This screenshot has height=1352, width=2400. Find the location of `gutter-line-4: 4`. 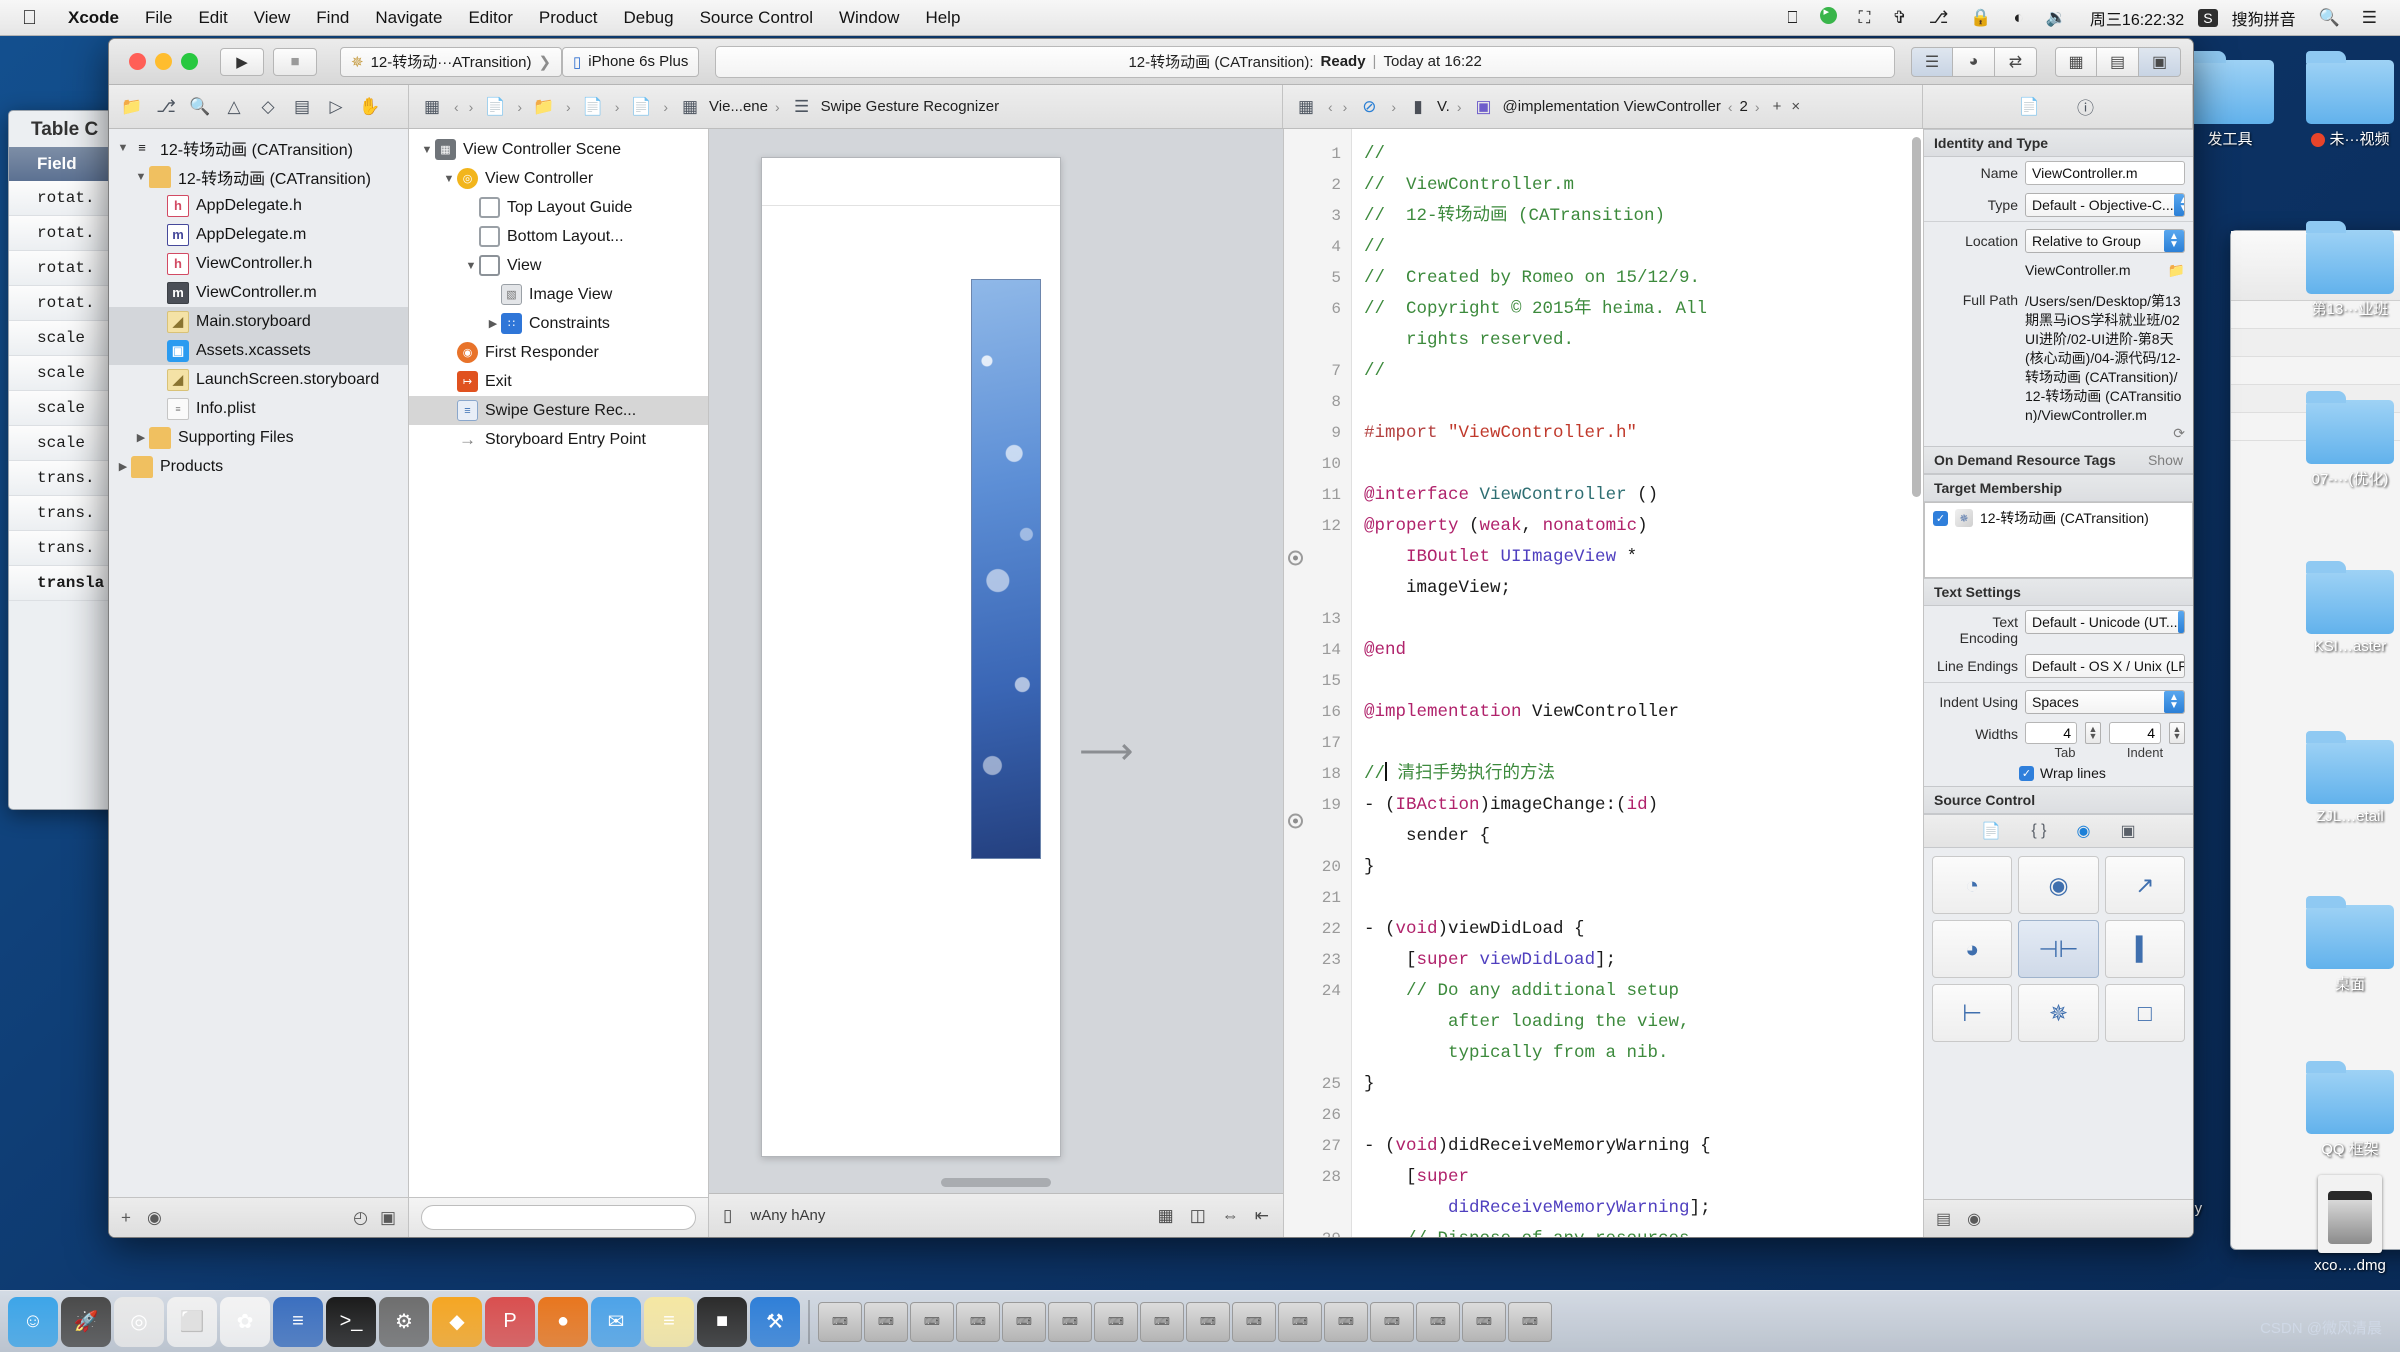

gutter-line-4: 4 is located at coordinates (1317, 247).